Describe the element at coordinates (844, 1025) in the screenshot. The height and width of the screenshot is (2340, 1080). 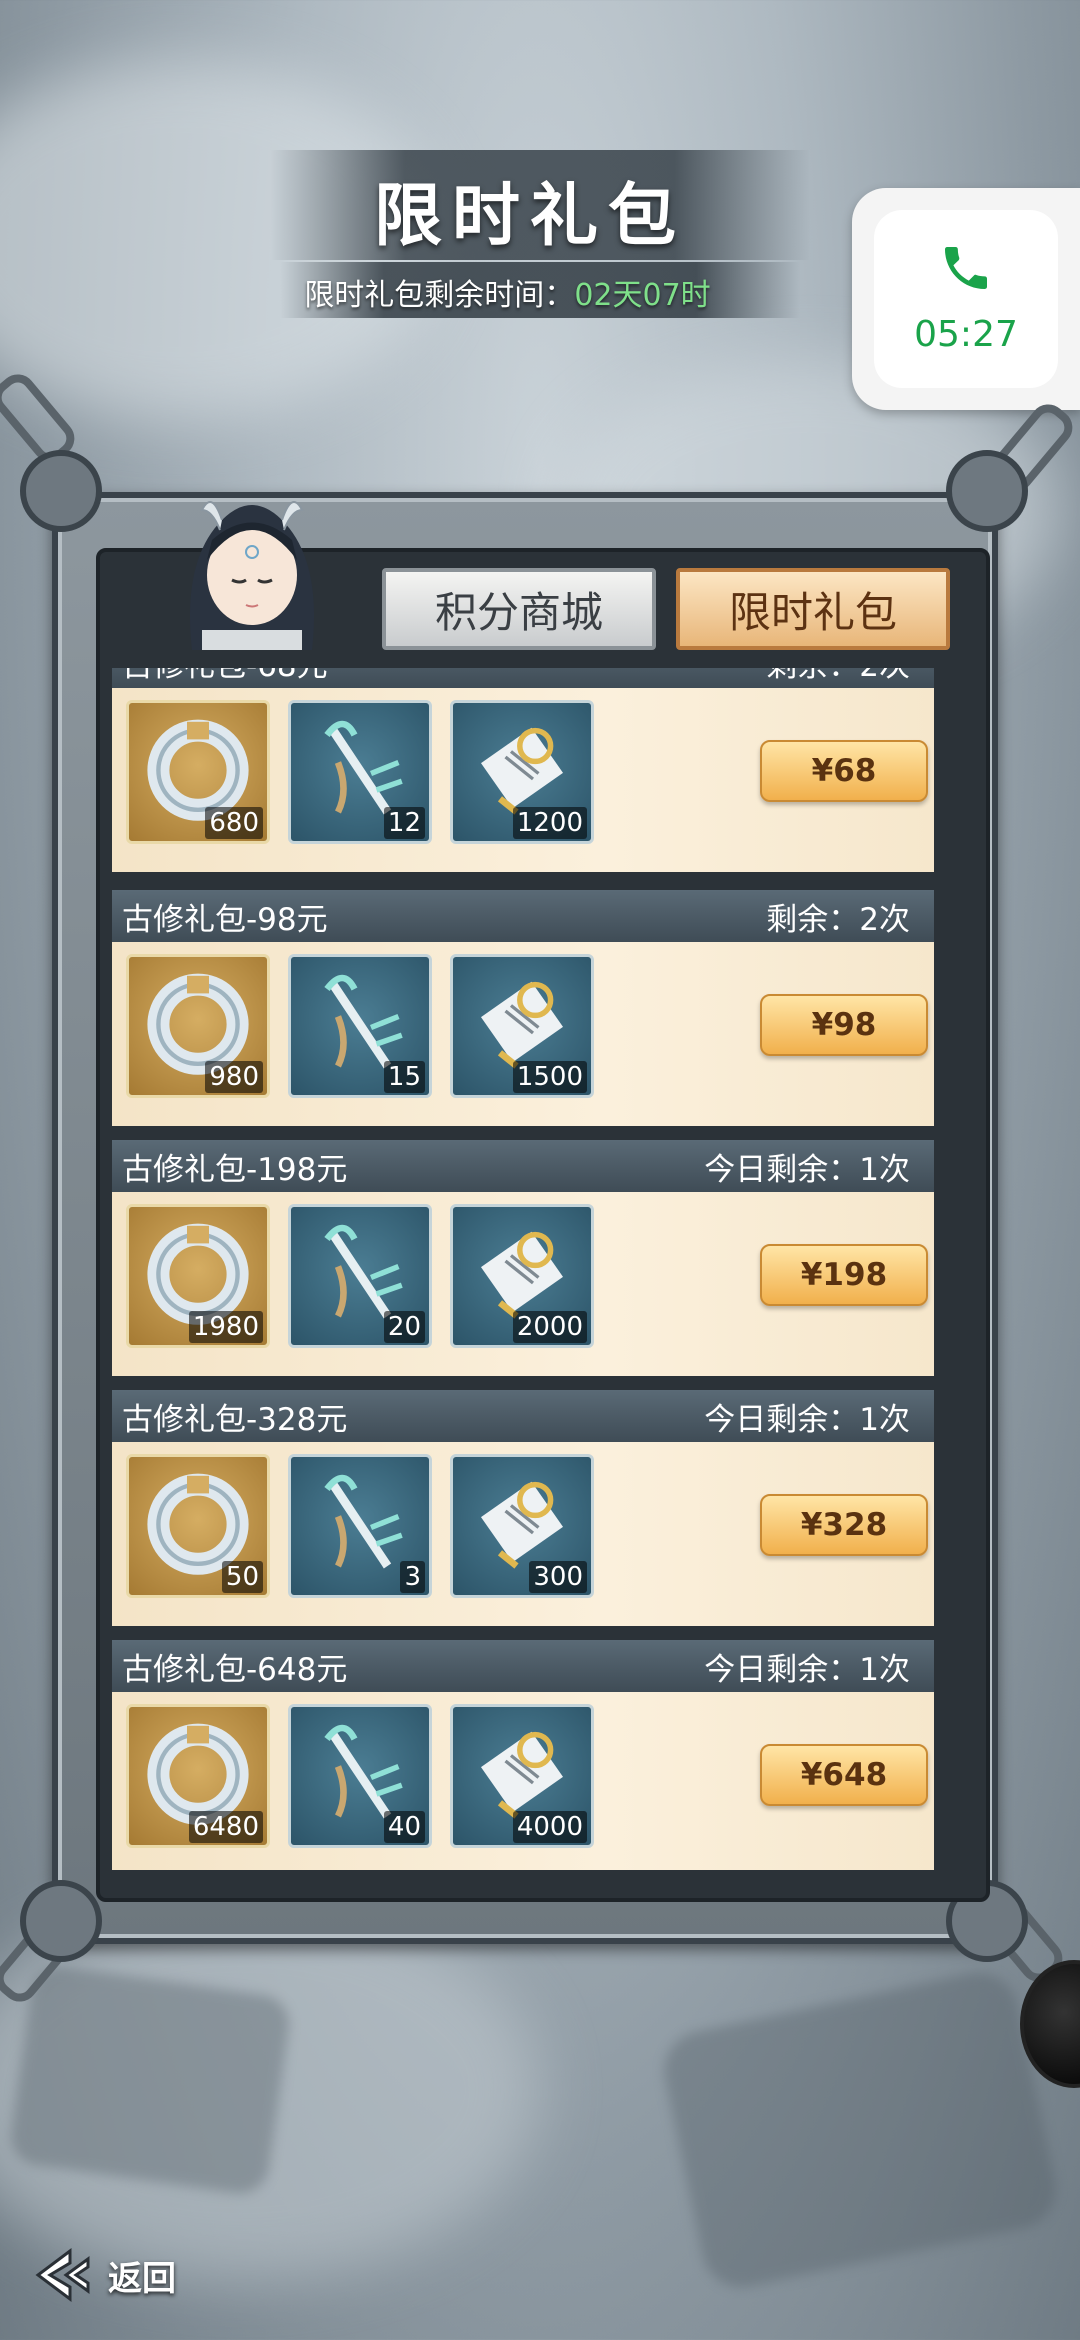
I see `buy-button: ¥98` at that location.